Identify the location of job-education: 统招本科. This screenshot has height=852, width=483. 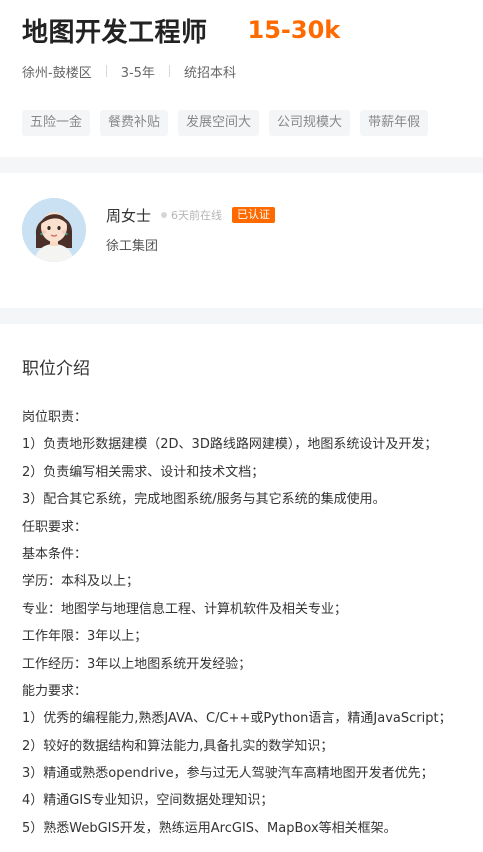
(209, 73).